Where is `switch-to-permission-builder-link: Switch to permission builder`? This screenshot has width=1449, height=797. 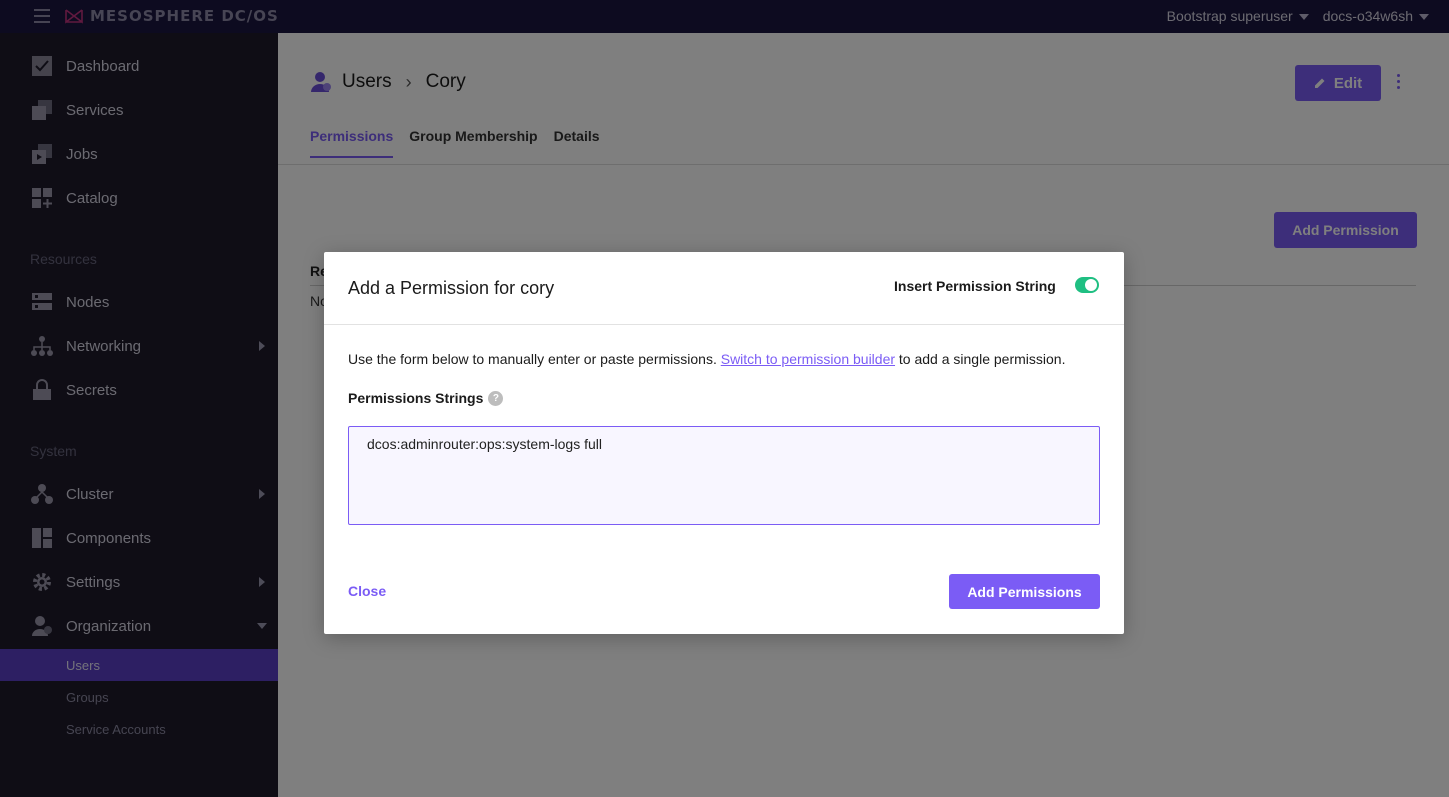
switch-to-permission-builder-link: Switch to permission builder is located at coordinates (808, 359).